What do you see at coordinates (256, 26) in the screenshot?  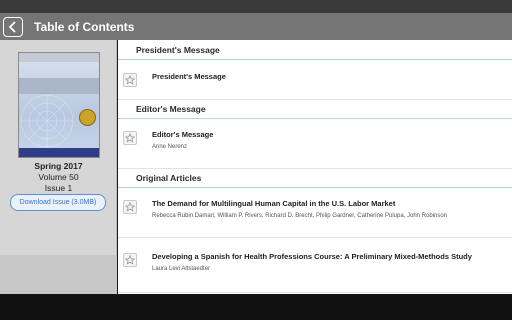 I see `app-bar: Table of Contents` at bounding box center [256, 26].